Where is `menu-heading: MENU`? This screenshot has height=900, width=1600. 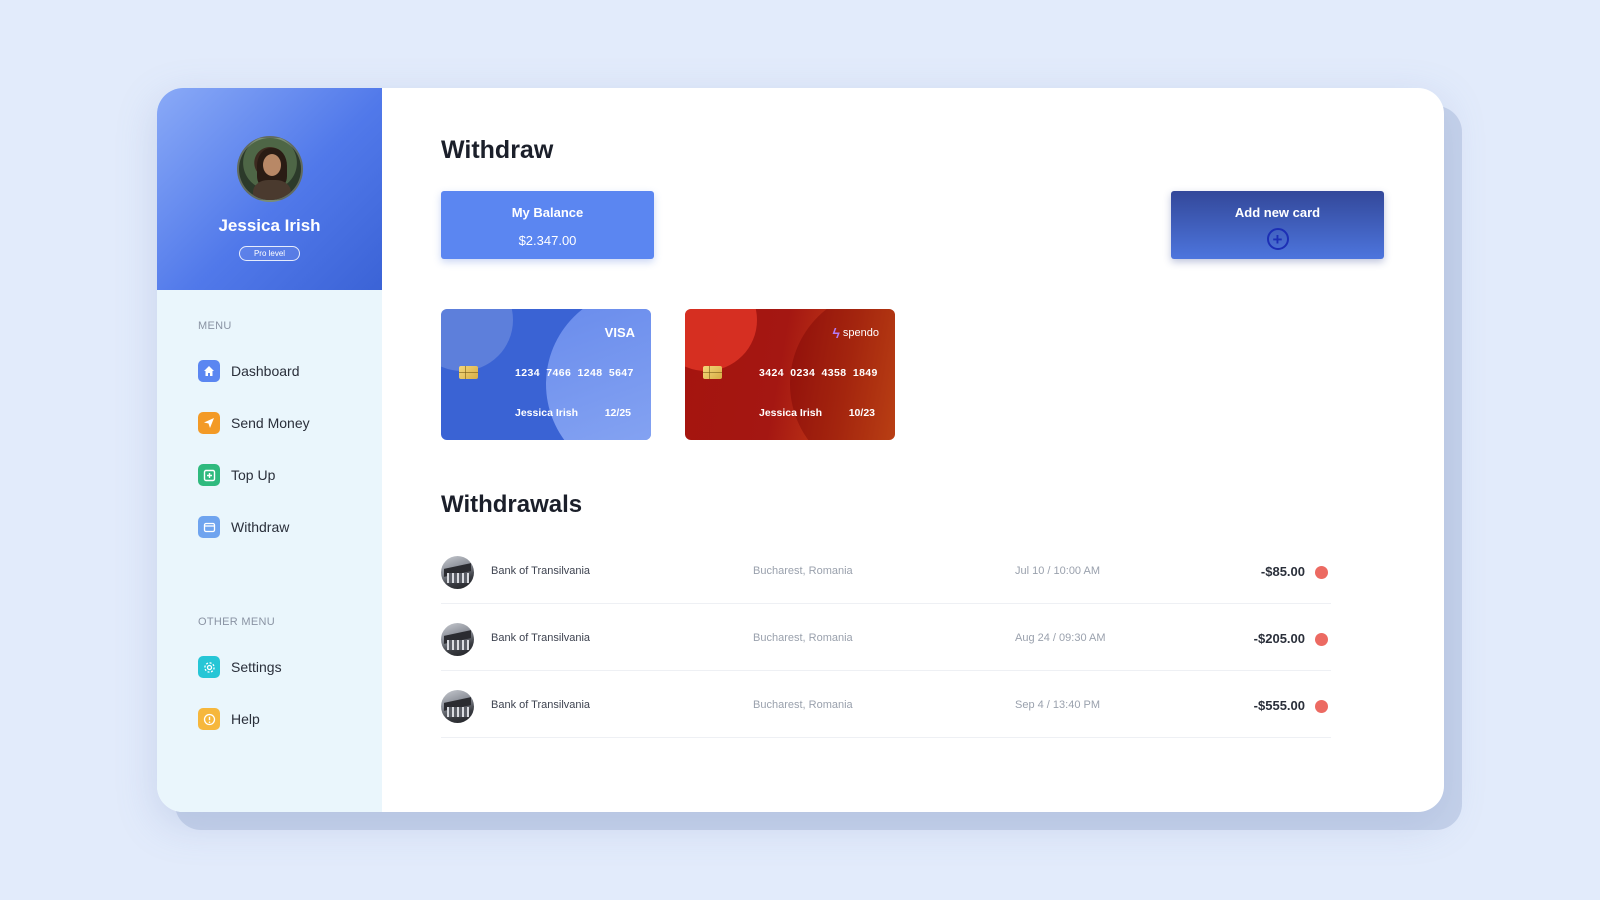 menu-heading: MENU is located at coordinates (215, 326).